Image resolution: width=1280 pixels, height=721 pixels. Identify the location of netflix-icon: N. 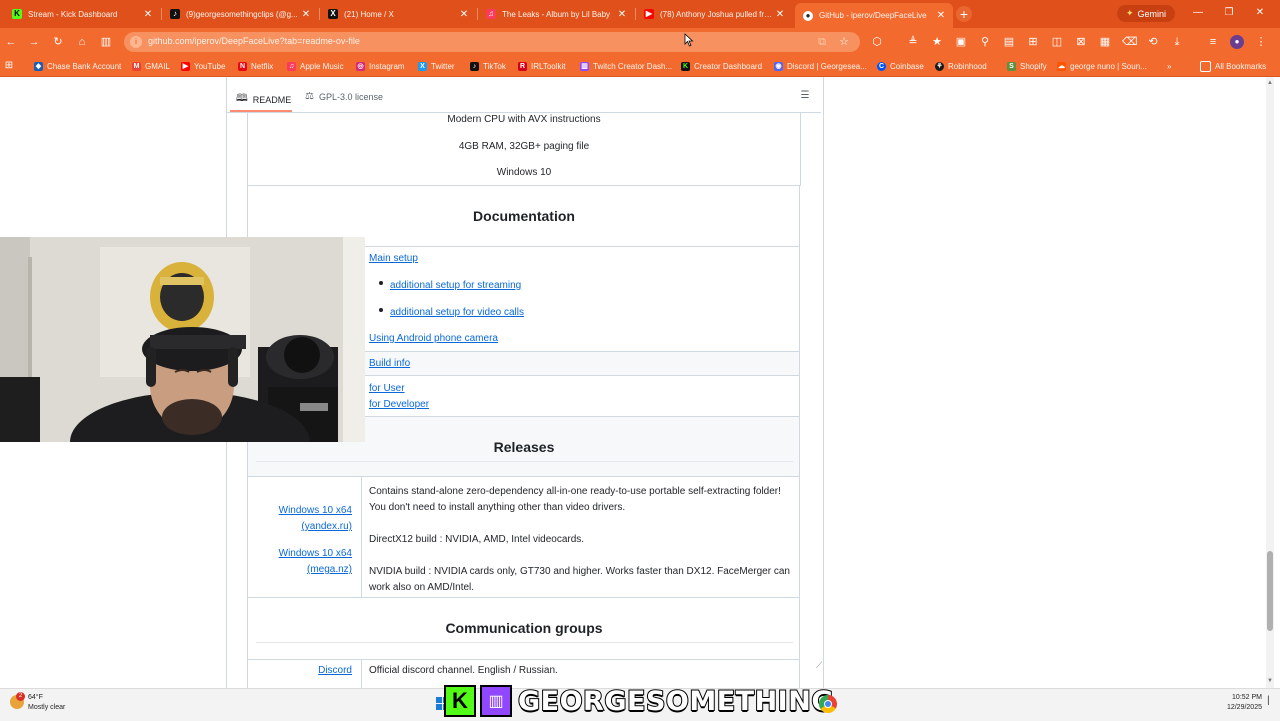
(242, 66).